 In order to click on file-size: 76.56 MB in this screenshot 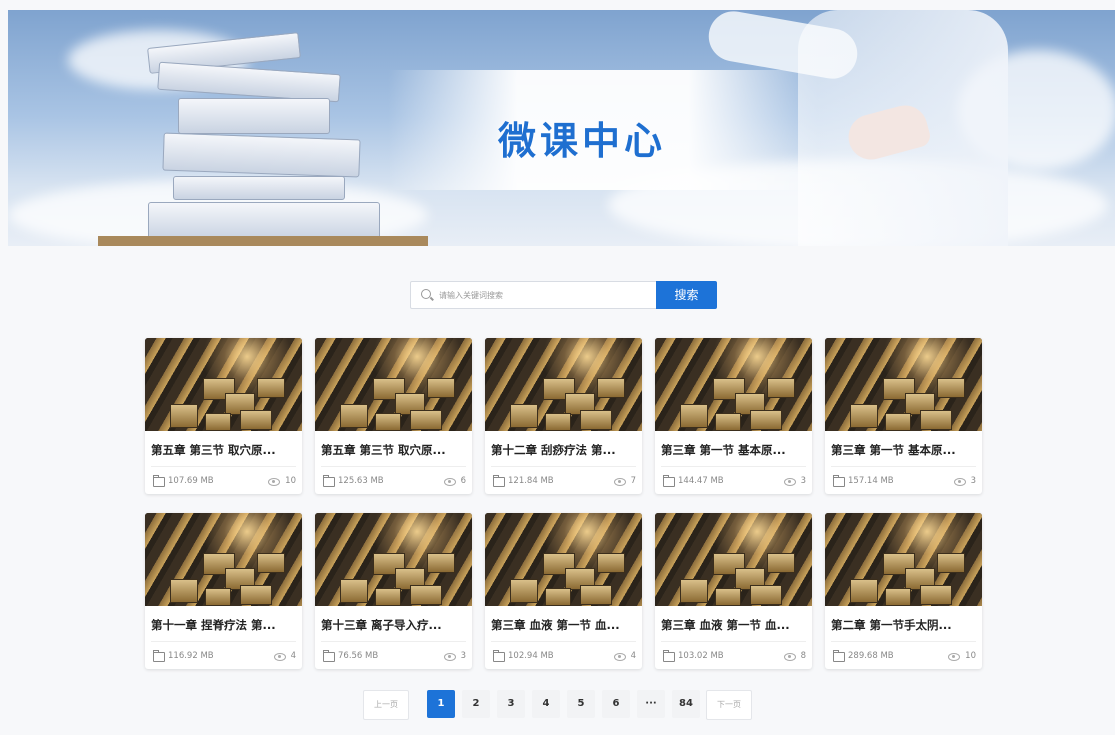, I will do `click(358, 656)`.